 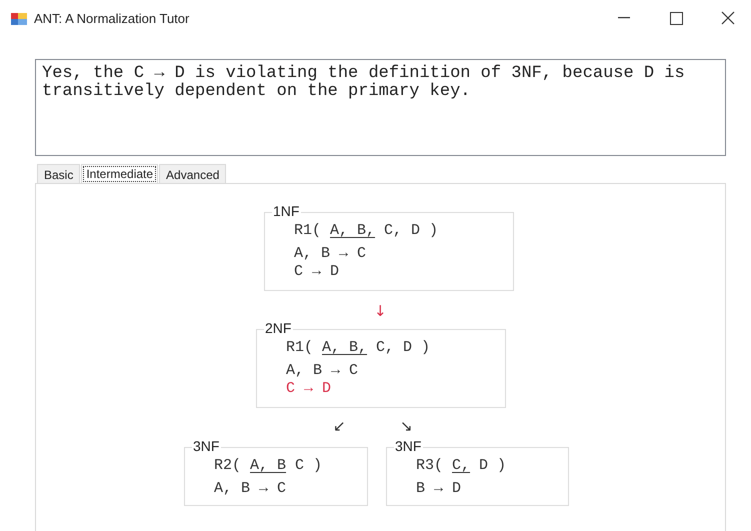 I want to click on arrow-glyph: ↘, so click(x=406, y=426).